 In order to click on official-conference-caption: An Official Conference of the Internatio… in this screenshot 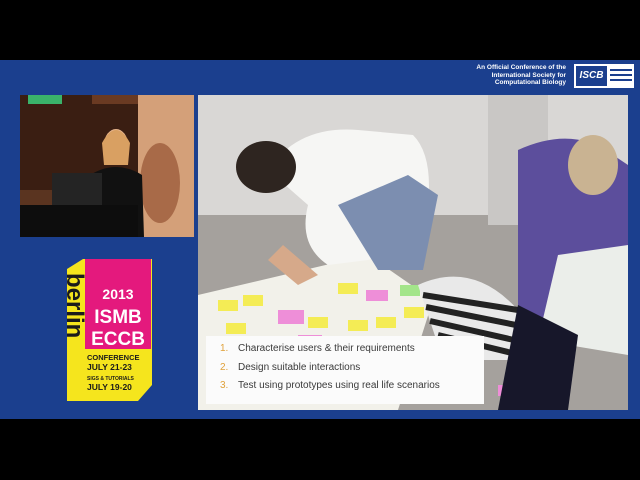, I will do `click(476, 75)`.